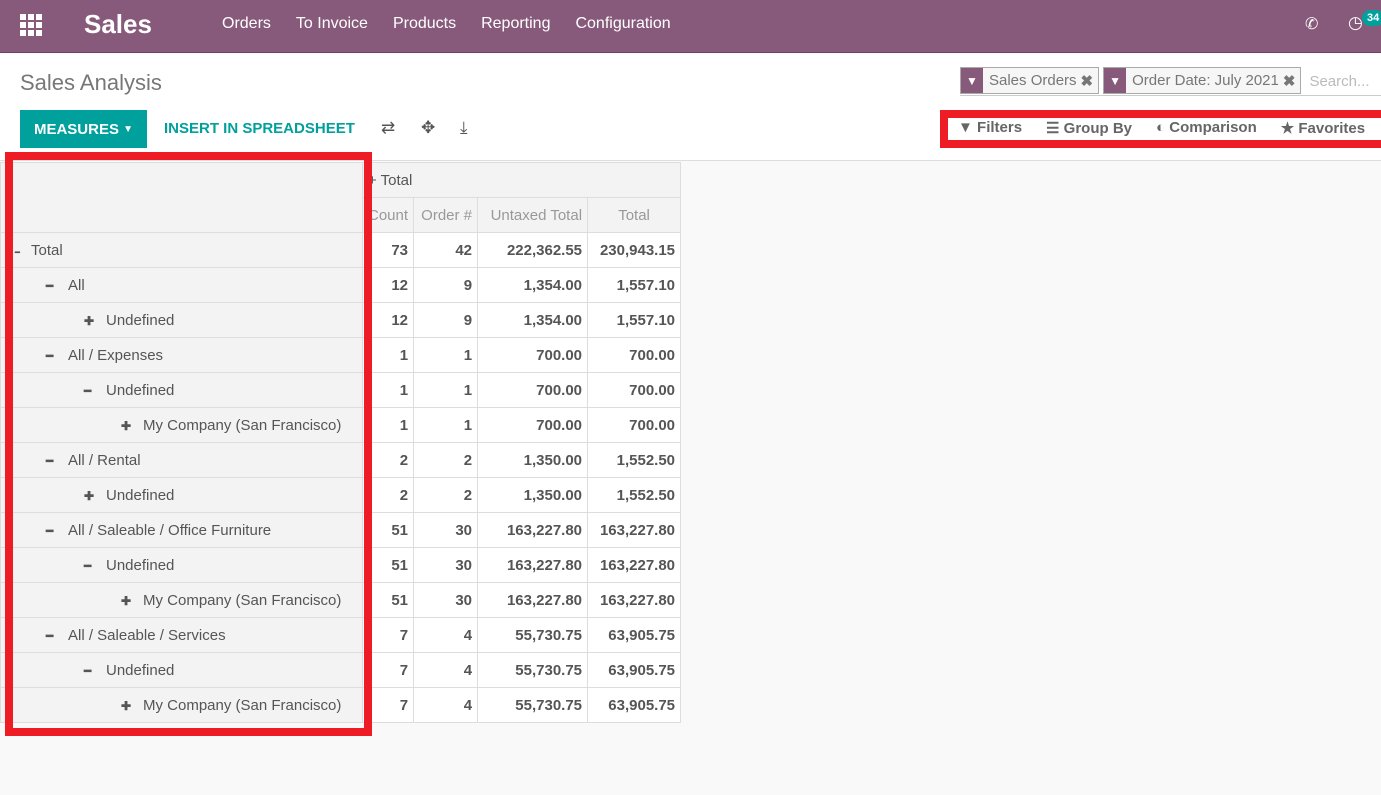 The width and height of the screenshot is (1381, 795). I want to click on cell-value: 230,943.15, so click(634, 250).